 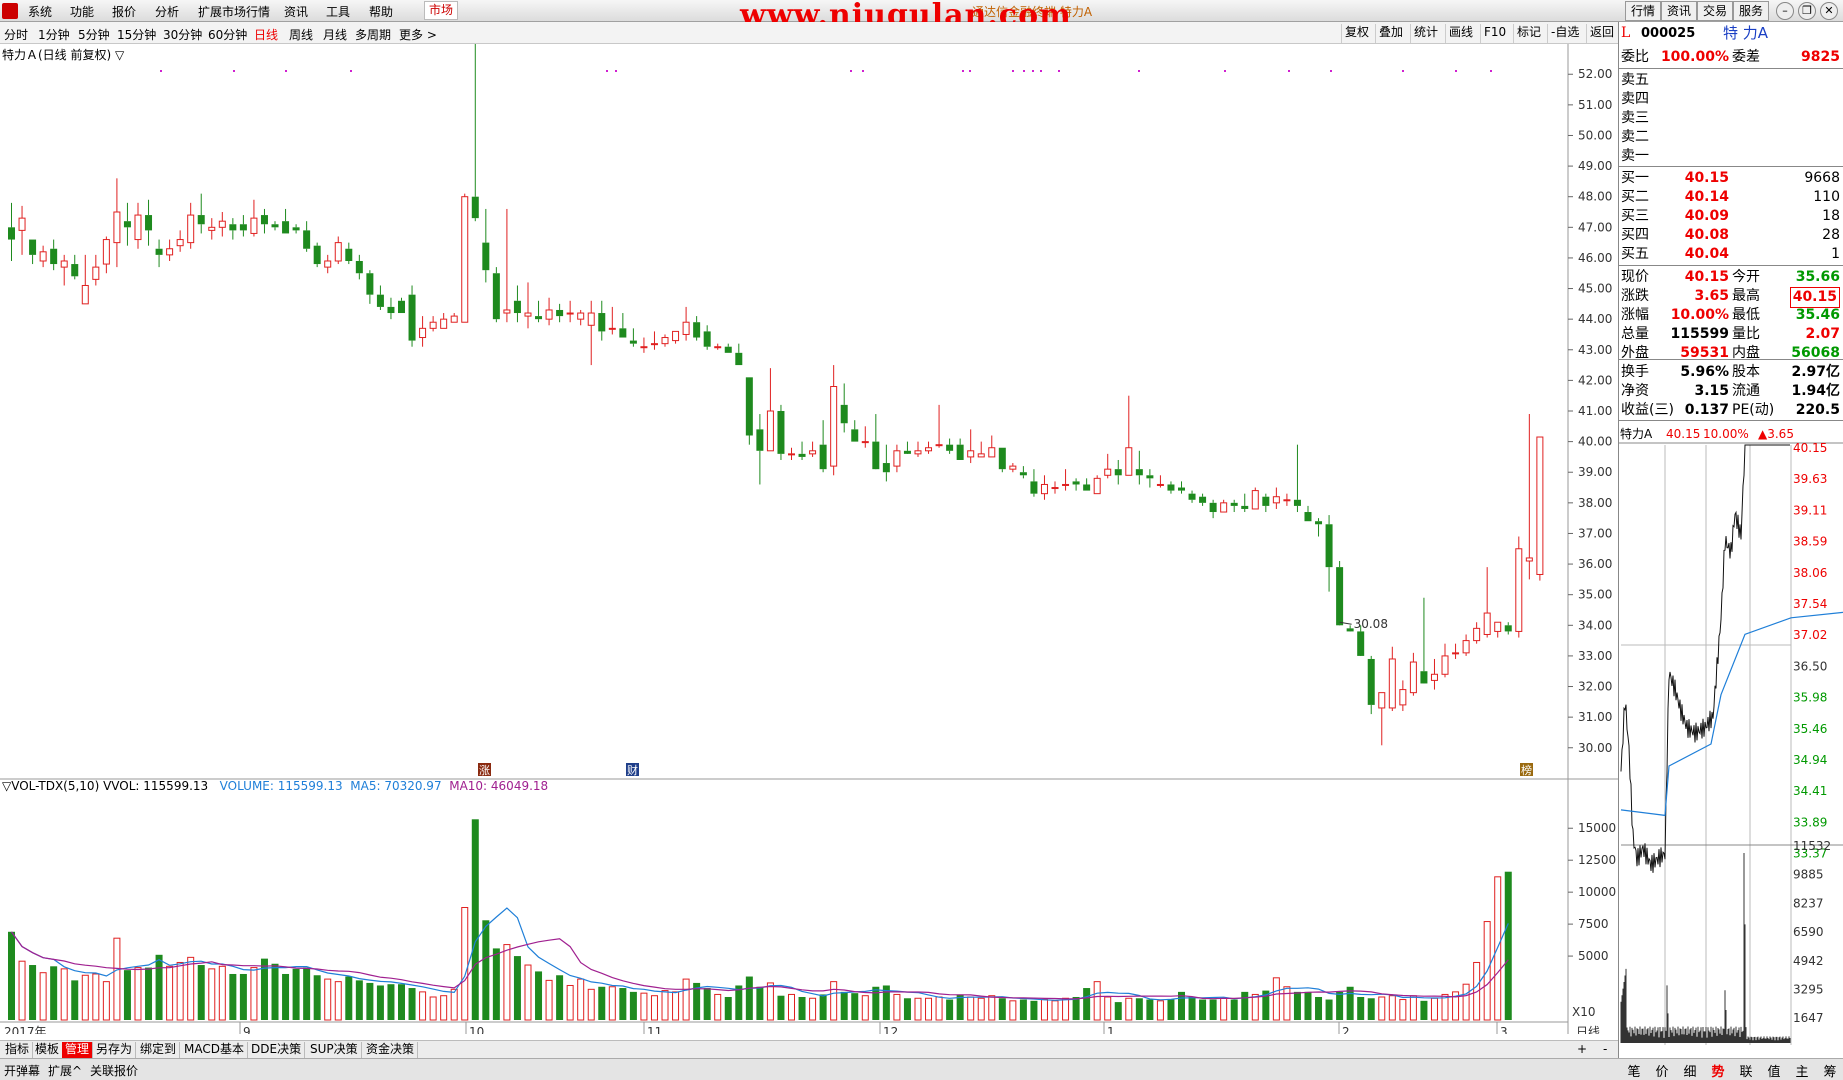 What do you see at coordinates (334, 1050) in the screenshot?
I see `tab-sup: SUP决策` at bounding box center [334, 1050].